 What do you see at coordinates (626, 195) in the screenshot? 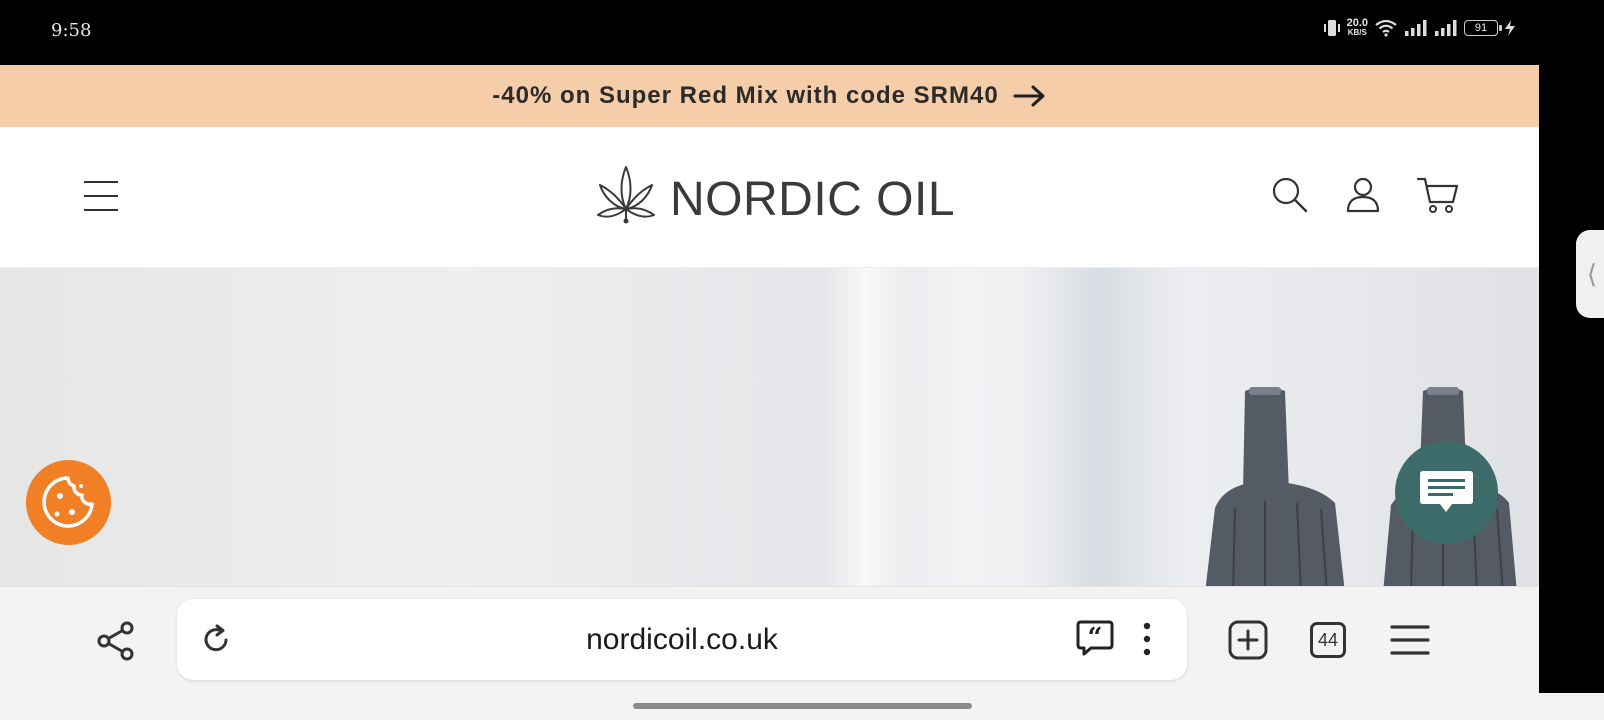
I see `leaf-logo-icon` at bounding box center [626, 195].